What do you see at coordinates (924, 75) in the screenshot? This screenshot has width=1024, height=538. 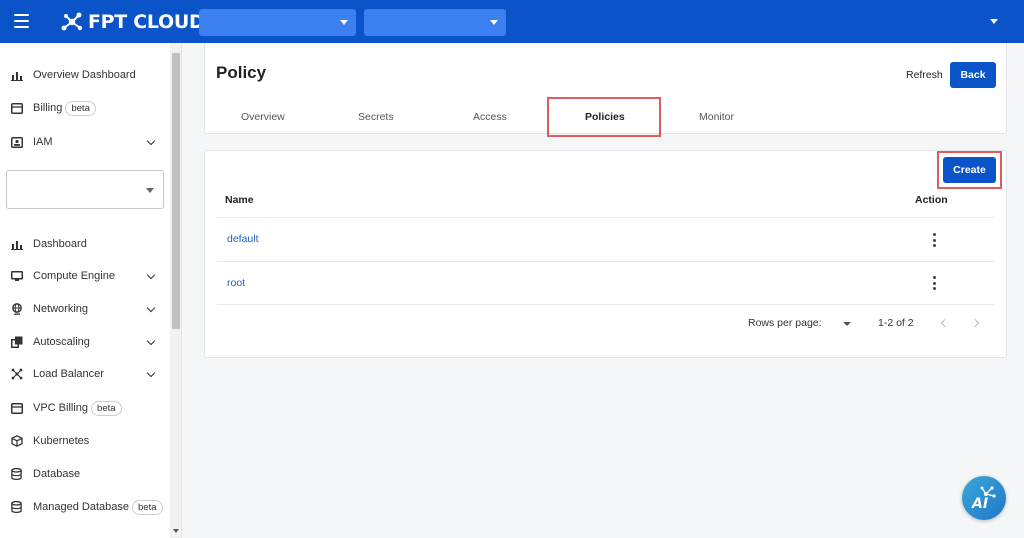 I see `refresh-button: Refresh` at bounding box center [924, 75].